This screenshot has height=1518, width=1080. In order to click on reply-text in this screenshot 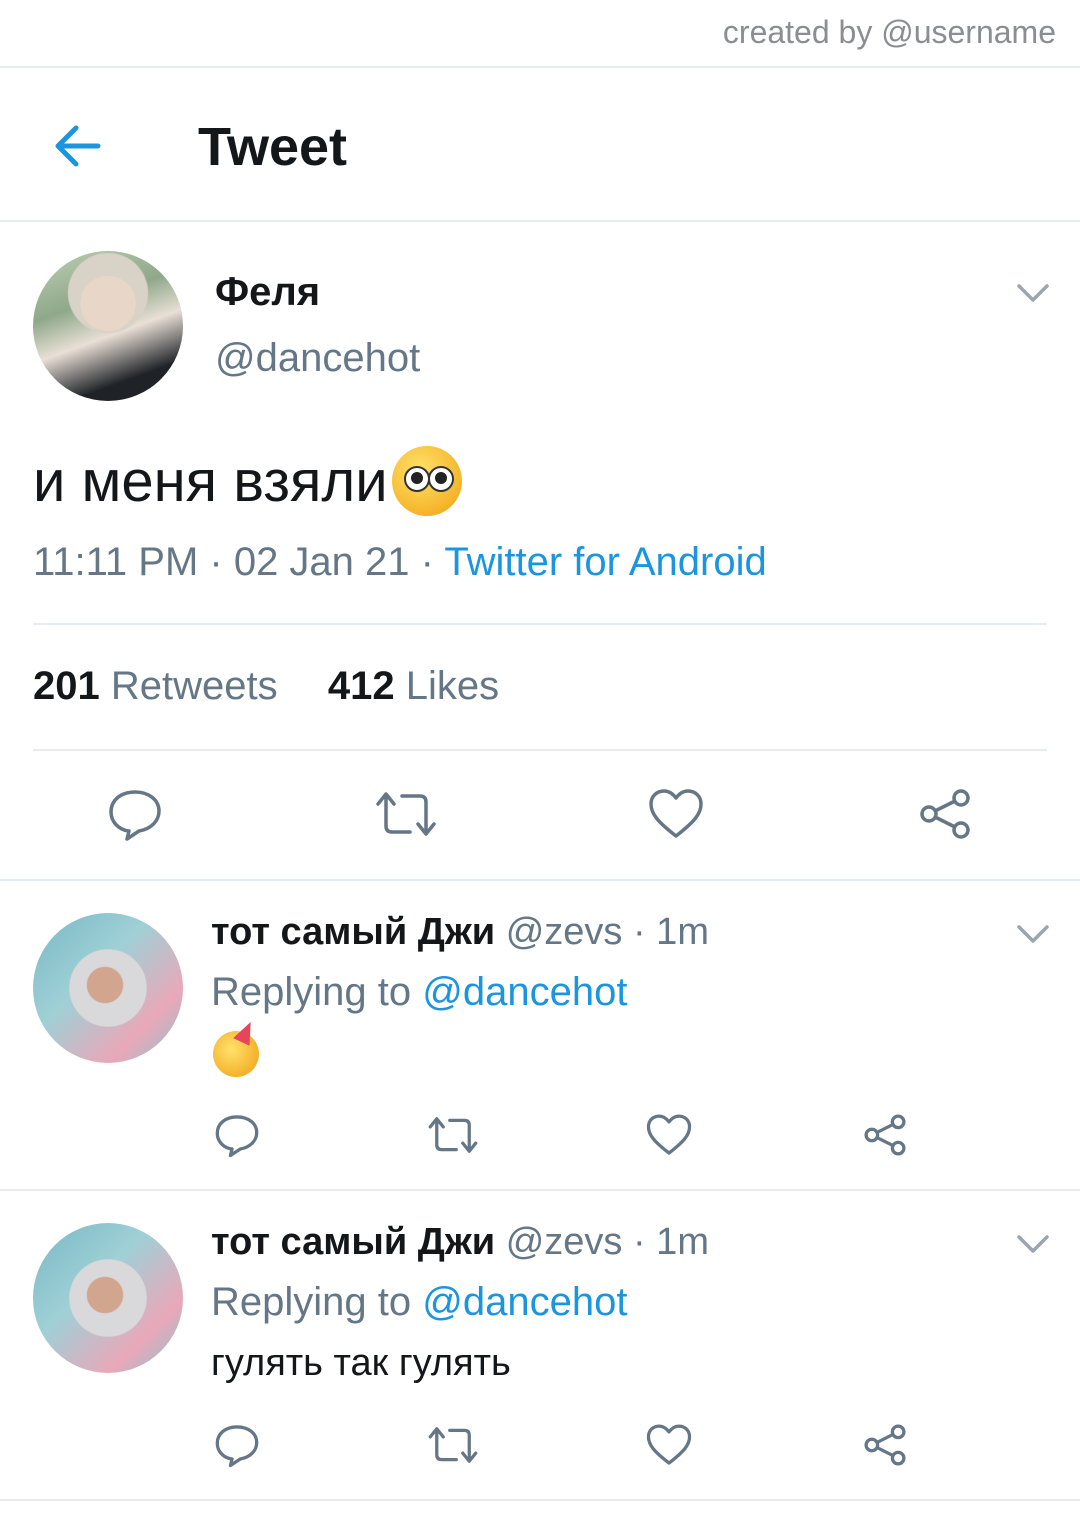, I will do `click(236, 1050)`.